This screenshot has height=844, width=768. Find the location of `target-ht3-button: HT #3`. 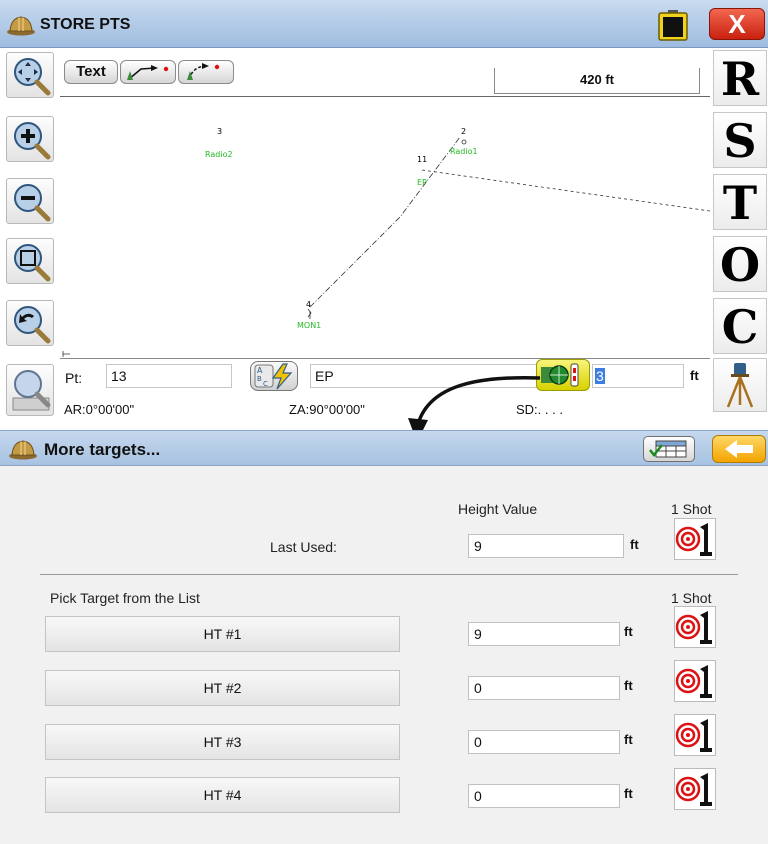

target-ht3-button: HT #3 is located at coordinates (222, 742).